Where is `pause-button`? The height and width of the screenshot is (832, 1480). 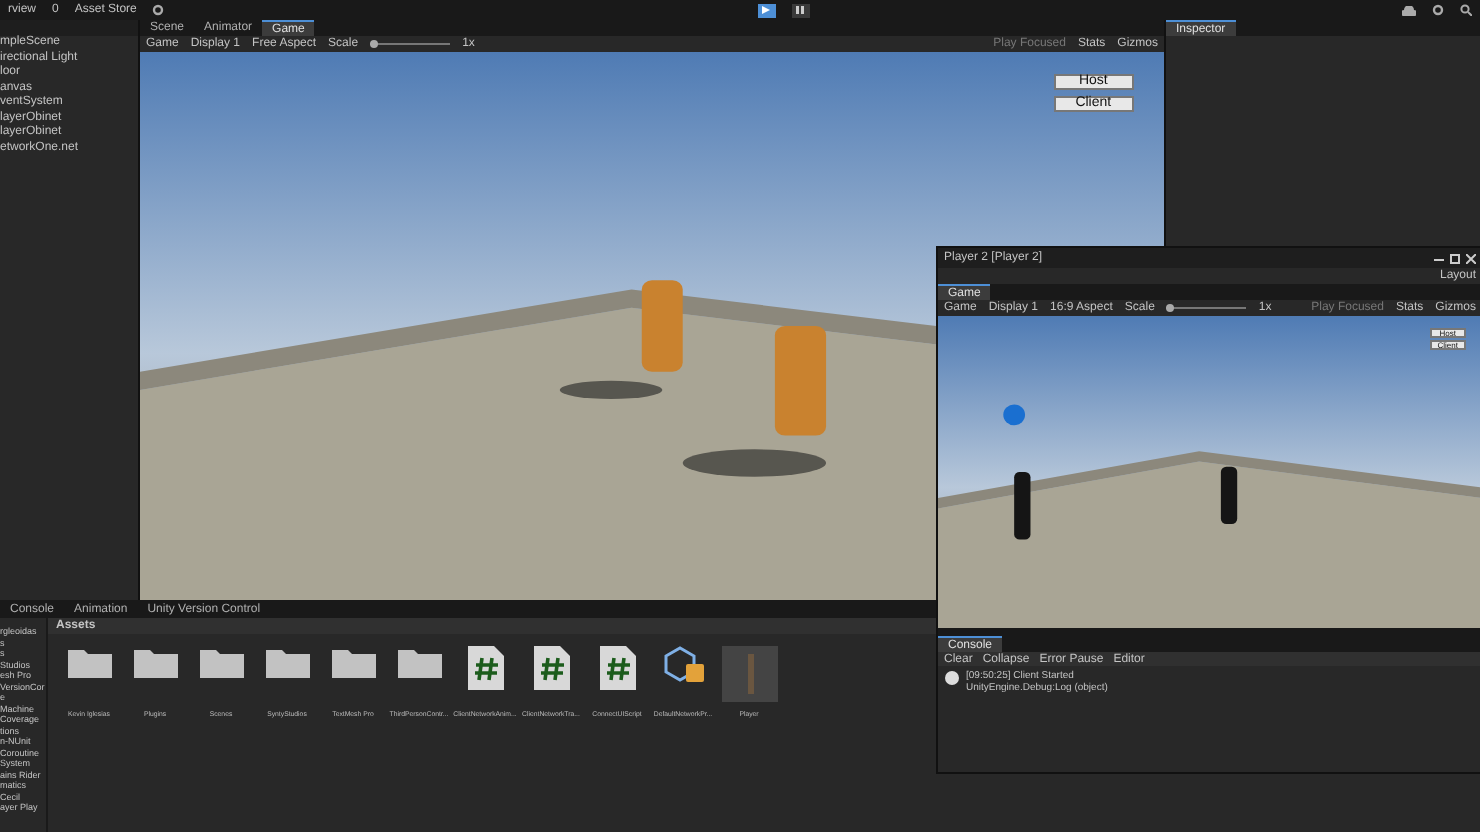 pause-button is located at coordinates (800, 10).